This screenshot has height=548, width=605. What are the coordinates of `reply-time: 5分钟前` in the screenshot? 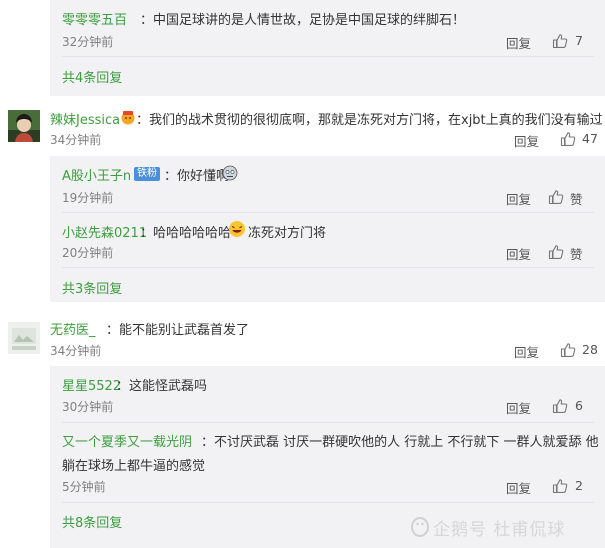 It's located at (84, 487).